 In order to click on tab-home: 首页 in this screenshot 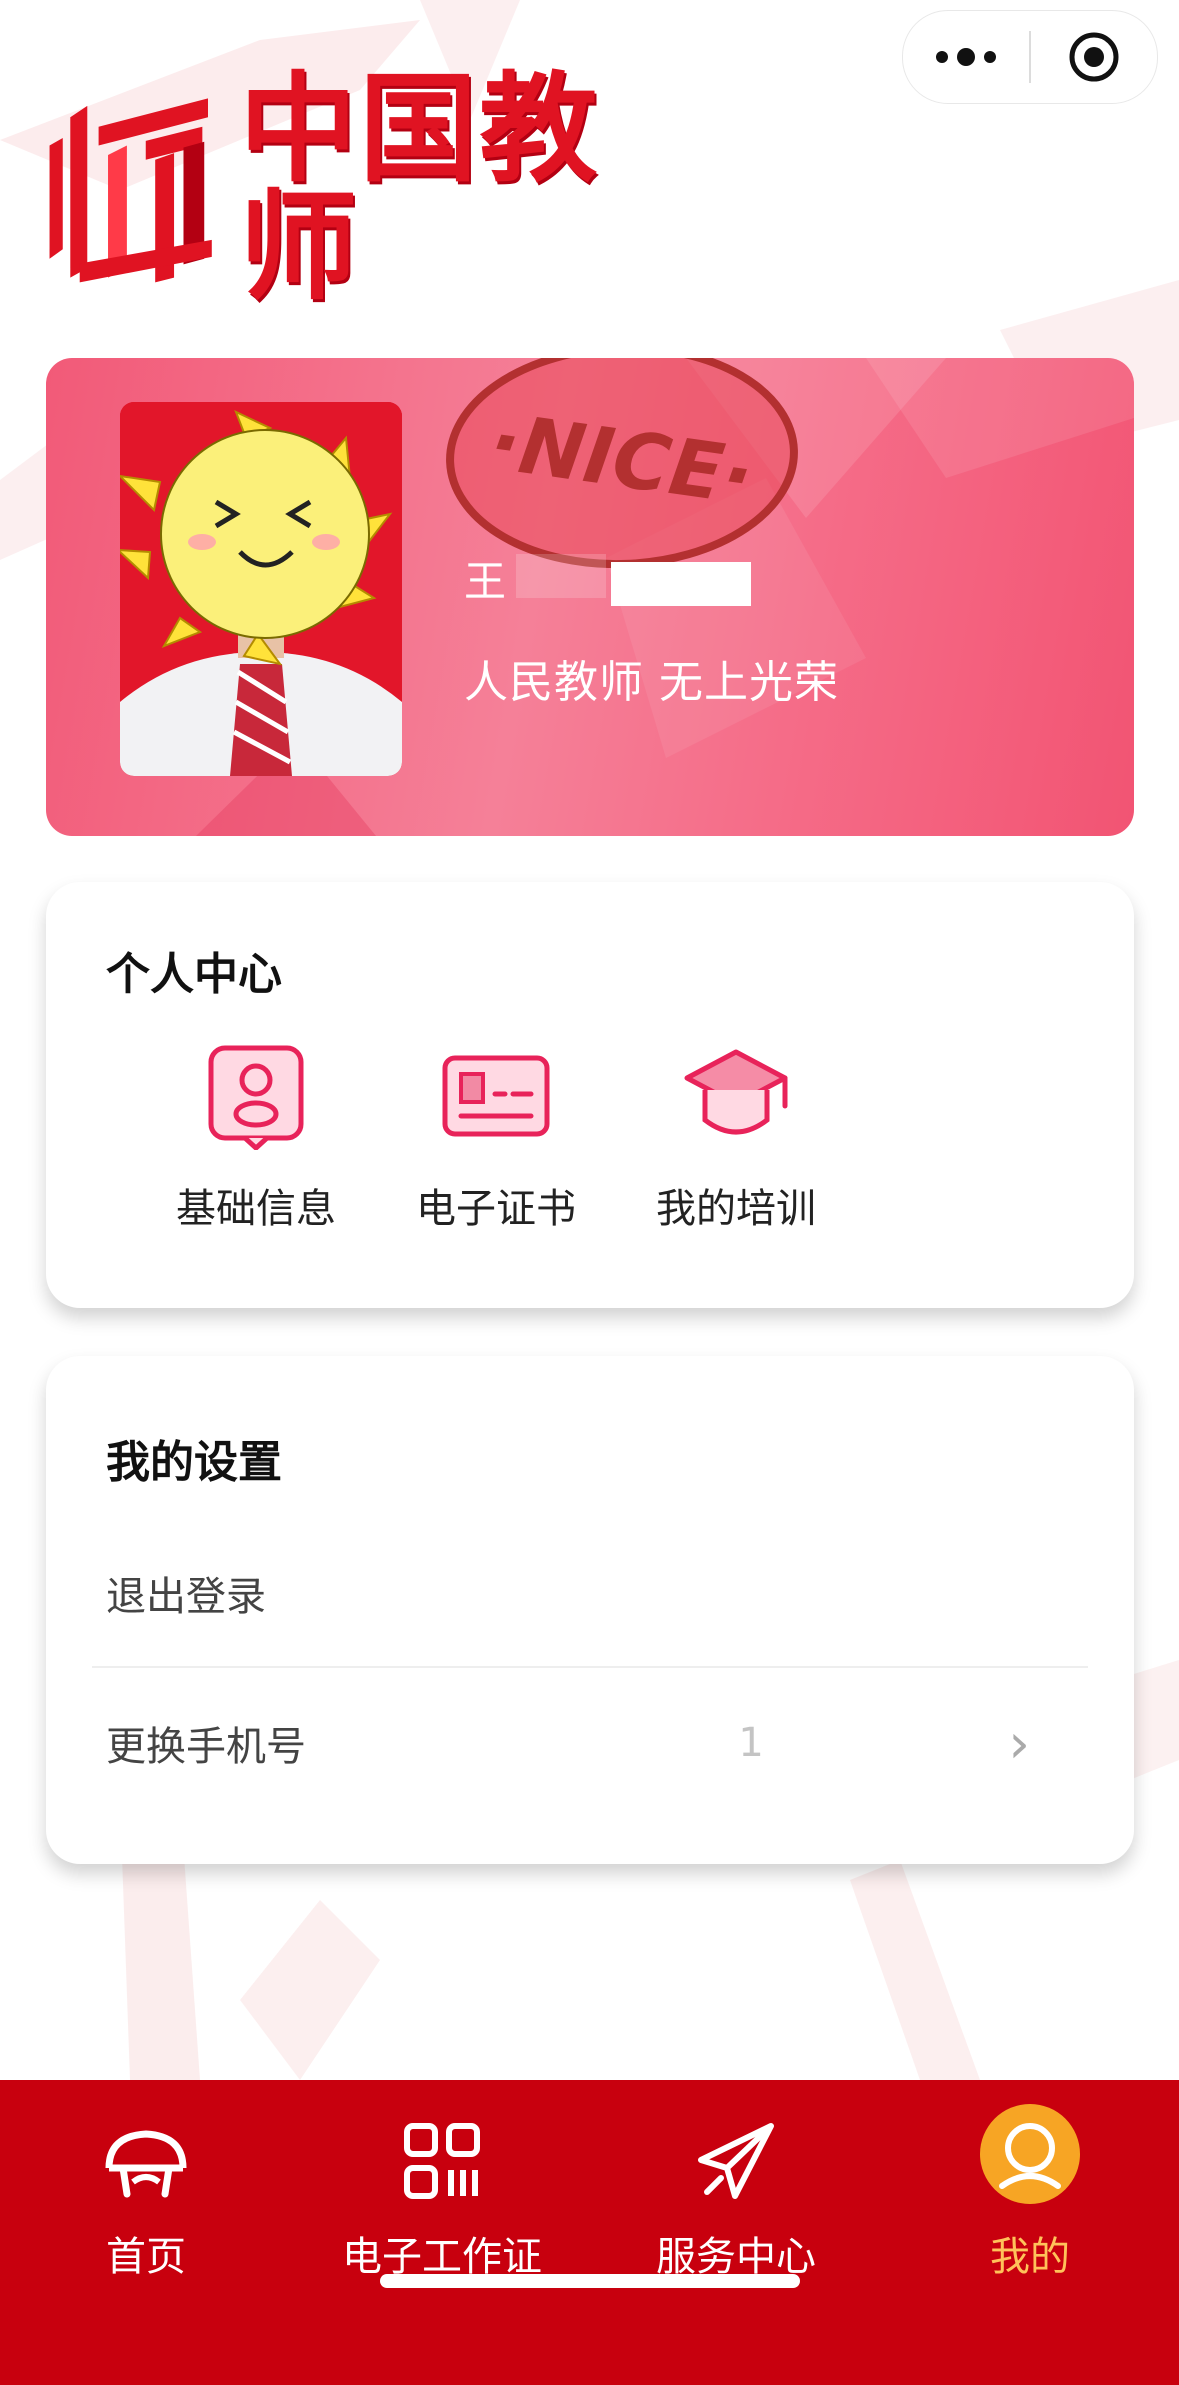, I will do `click(146, 2199)`.